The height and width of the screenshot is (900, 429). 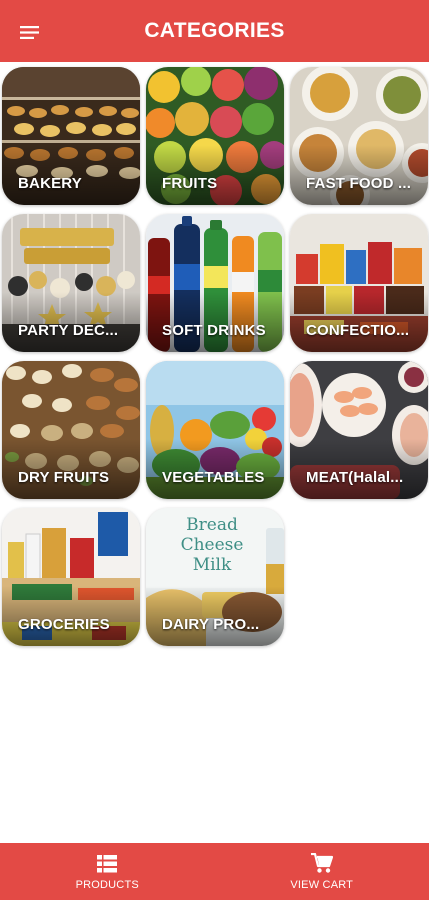 What do you see at coordinates (321, 864) in the screenshot?
I see `shopping-cart-icon` at bounding box center [321, 864].